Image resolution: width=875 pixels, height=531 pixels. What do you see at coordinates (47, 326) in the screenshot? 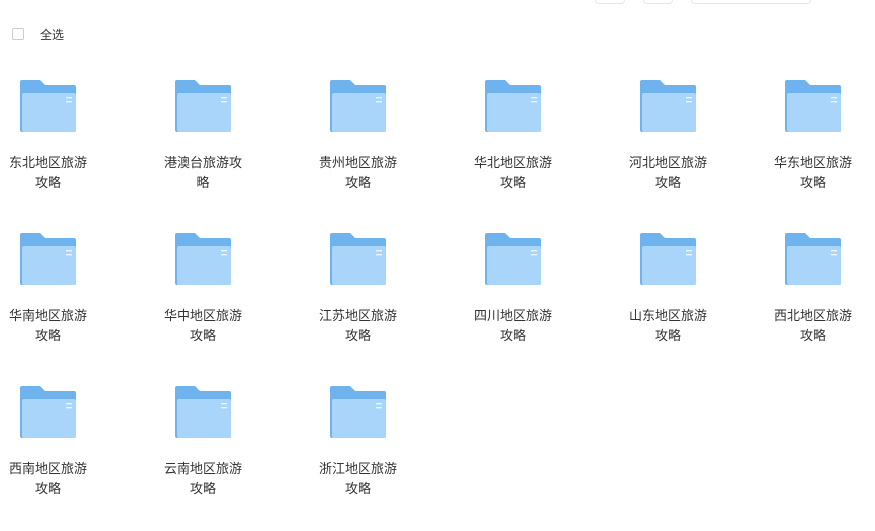
I see `folder-name: 华南地区旅游攻略` at bounding box center [47, 326].